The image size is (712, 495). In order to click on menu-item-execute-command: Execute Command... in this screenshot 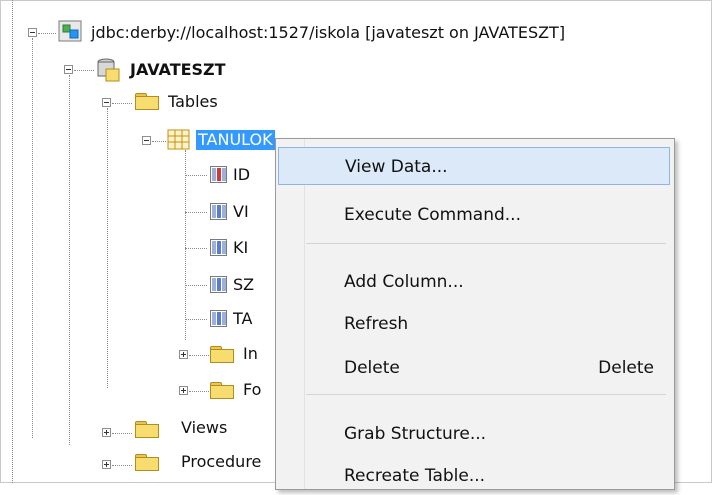, I will do `click(474, 215)`.